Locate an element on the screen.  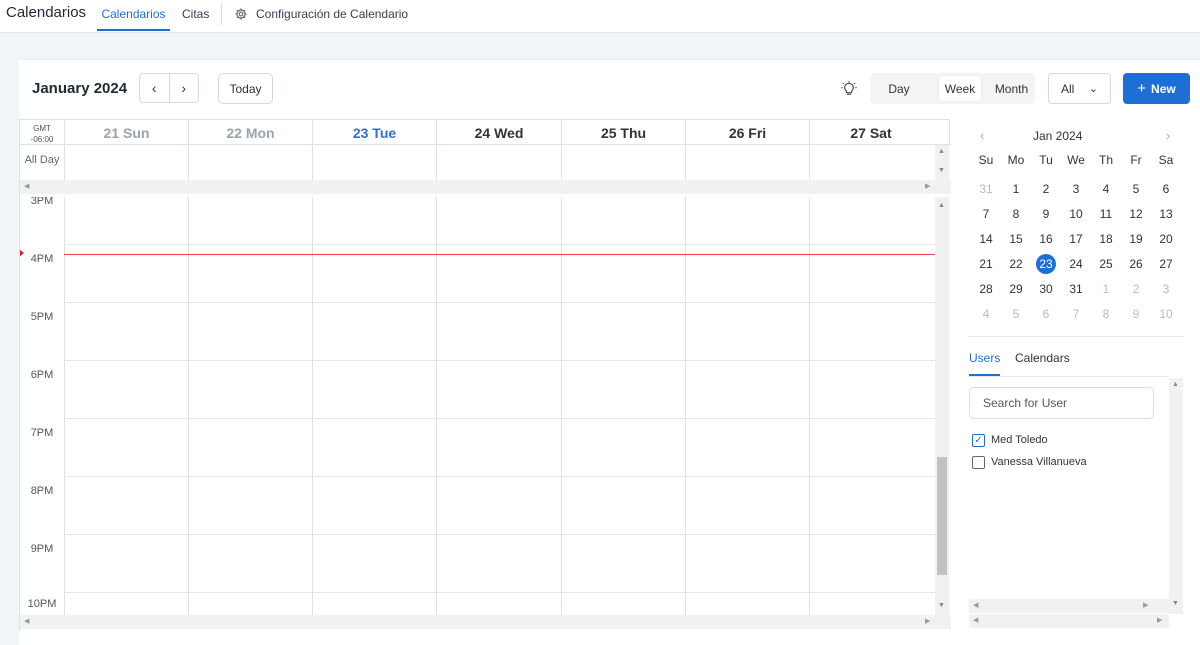
chevron-left-icon: ‹ is located at coordinates (982, 135).